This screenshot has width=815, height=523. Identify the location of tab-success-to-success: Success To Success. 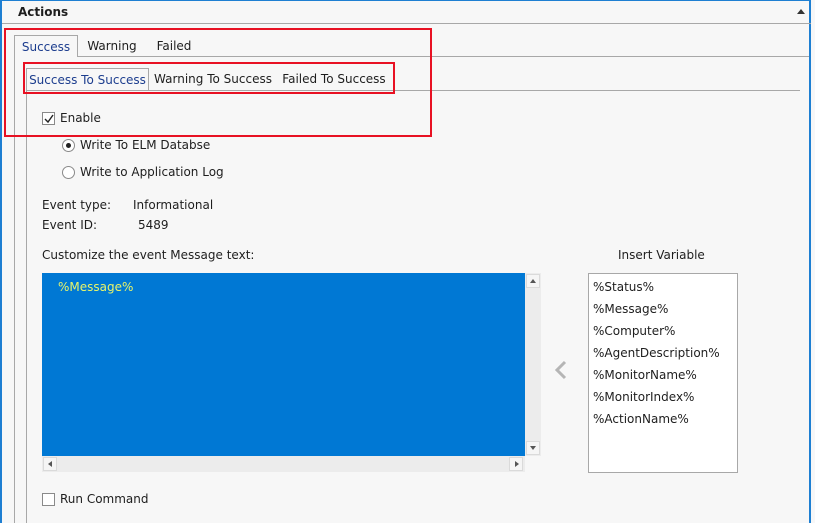
(87, 79).